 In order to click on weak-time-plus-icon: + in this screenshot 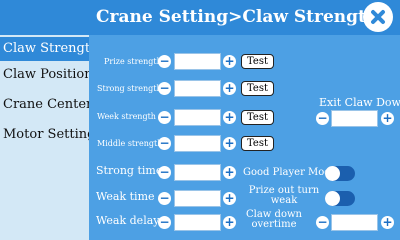, I will do `click(229, 198)`.